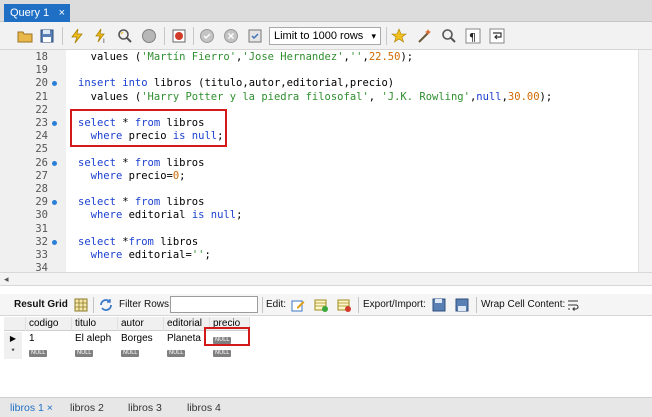  Describe the element at coordinates (425, 96) in the screenshot. I see `code-token: 'J.K. Rowling'` at that location.